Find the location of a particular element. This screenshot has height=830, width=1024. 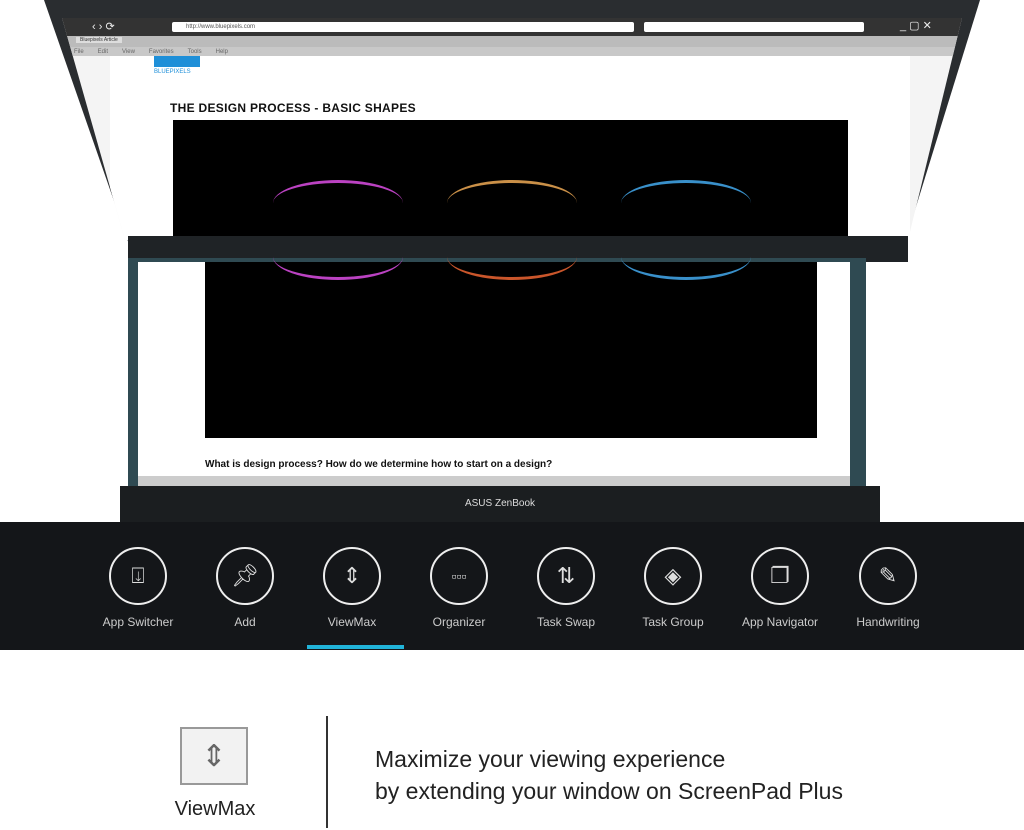

menu-bar: File Edit View Favorites Tools Help is located at coordinates (512, 51).